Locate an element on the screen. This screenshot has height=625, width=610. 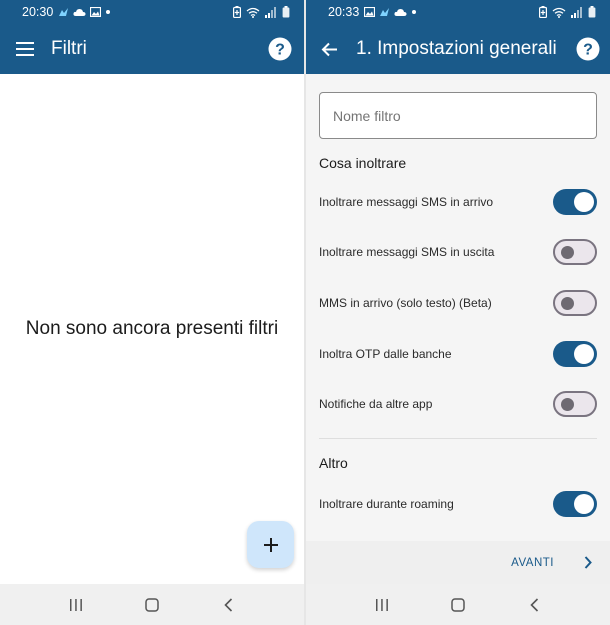
toggle-row-bank-otp: Inoltra OTP dalle banche is located at coordinates (458, 354).